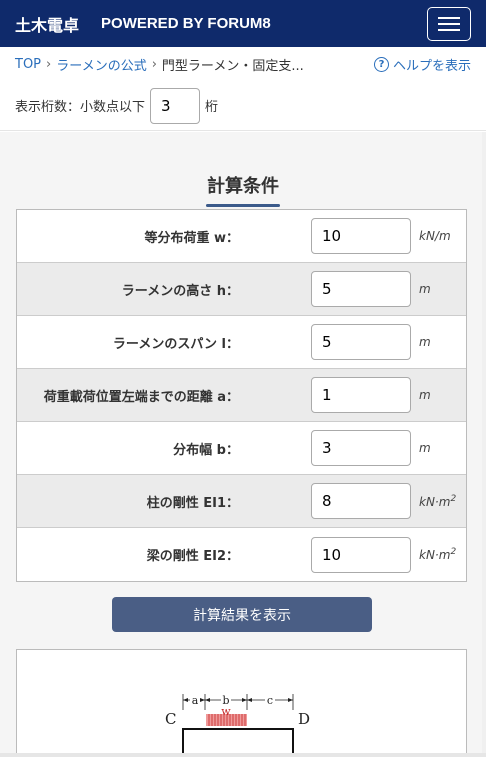 The image size is (486, 757). Describe the element at coordinates (241, 289) in the screenshot. I see `condition-row-h: ラーメンの高さ h： m` at that location.